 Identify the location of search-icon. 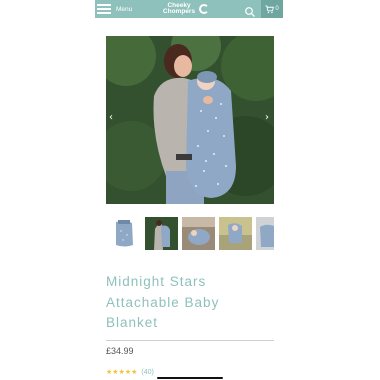
(250, 12).